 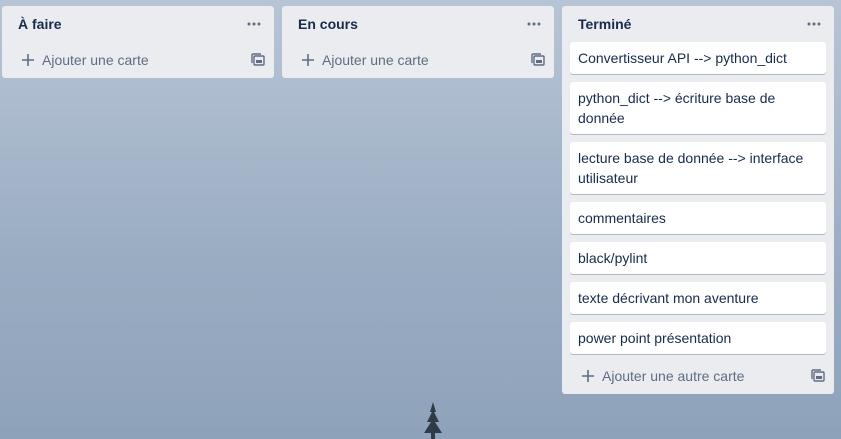 I want to click on card: commentaires, so click(x=698, y=218).